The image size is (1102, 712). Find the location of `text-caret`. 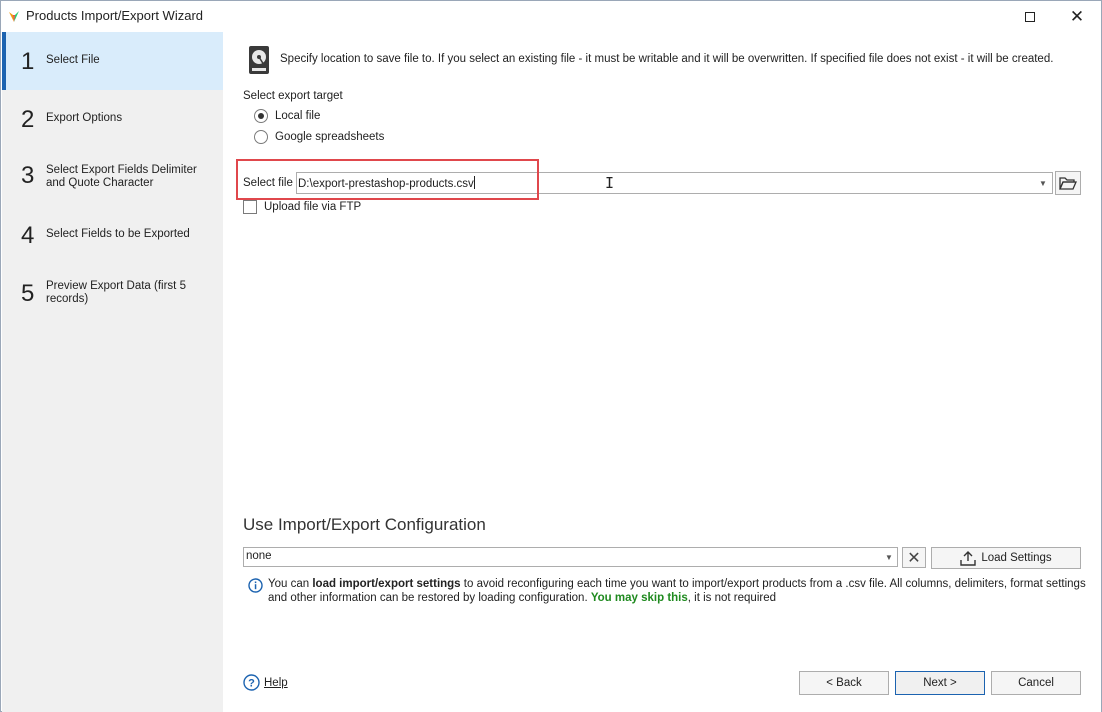

text-caret is located at coordinates (474, 182).